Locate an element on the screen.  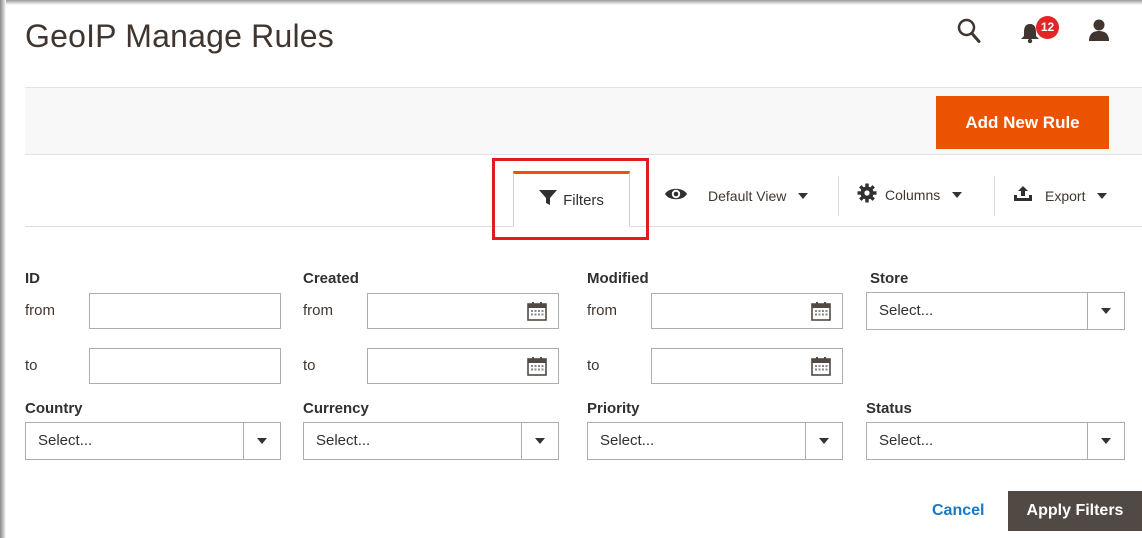
default-view-dropdown: Default View is located at coordinates (736, 195).